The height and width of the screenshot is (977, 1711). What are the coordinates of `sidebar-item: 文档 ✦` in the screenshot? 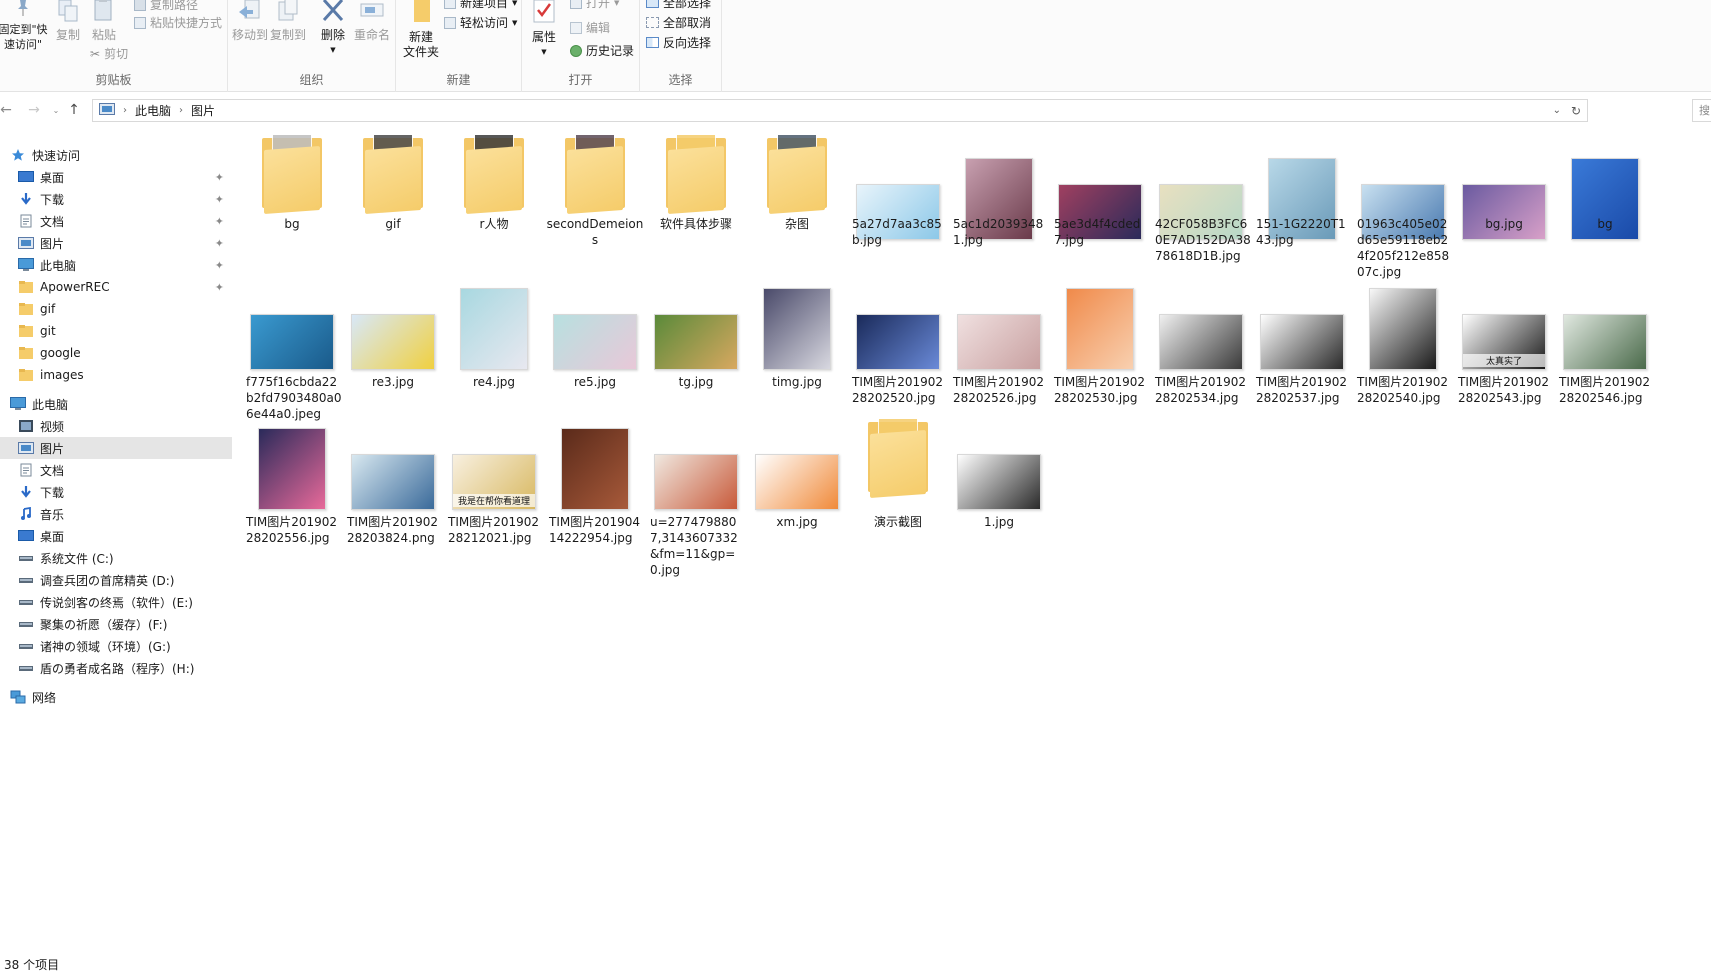 It's located at (116, 221).